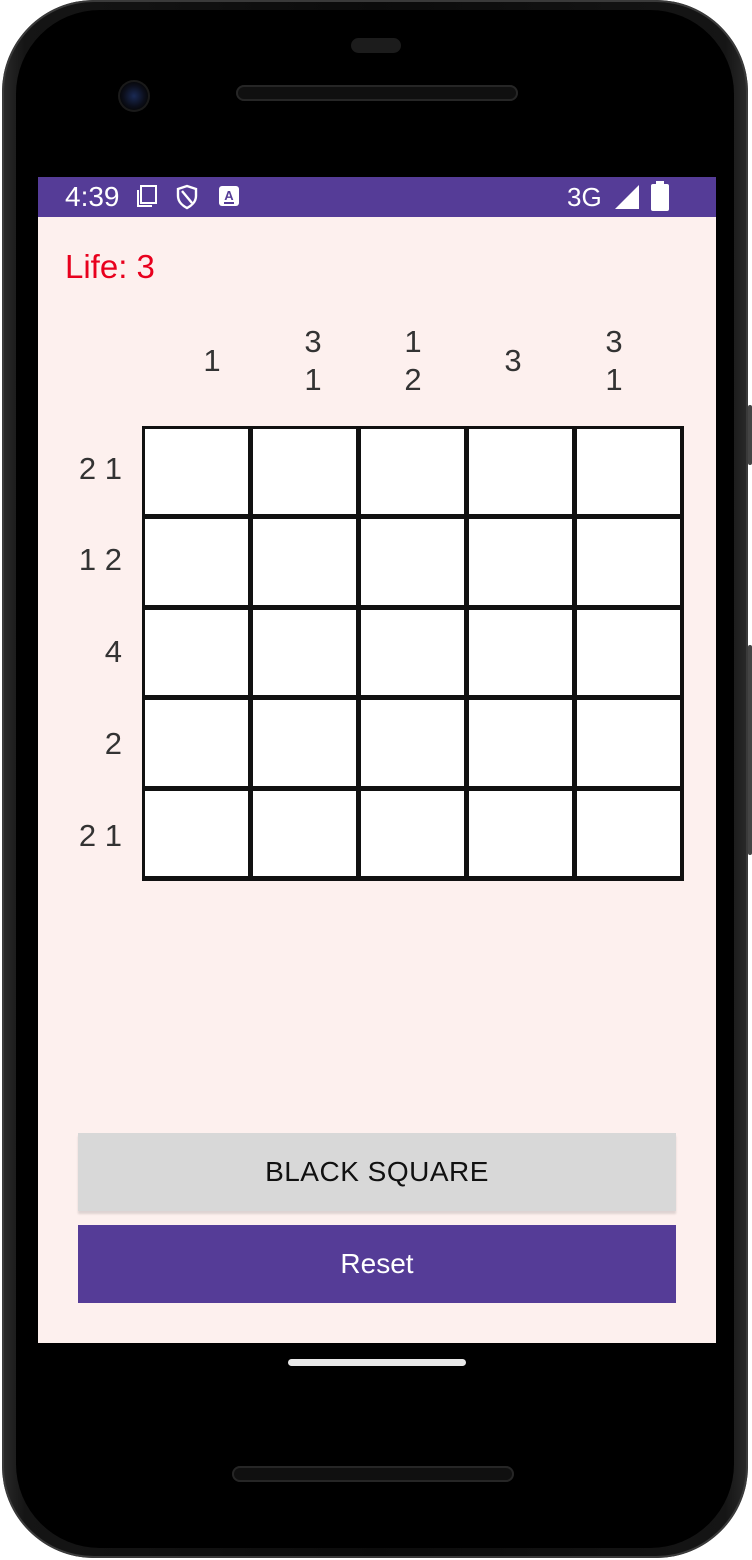 Image resolution: width=752 pixels, height=1560 pixels. What do you see at coordinates (113, 743) in the screenshot?
I see `row-clue: 2` at bounding box center [113, 743].